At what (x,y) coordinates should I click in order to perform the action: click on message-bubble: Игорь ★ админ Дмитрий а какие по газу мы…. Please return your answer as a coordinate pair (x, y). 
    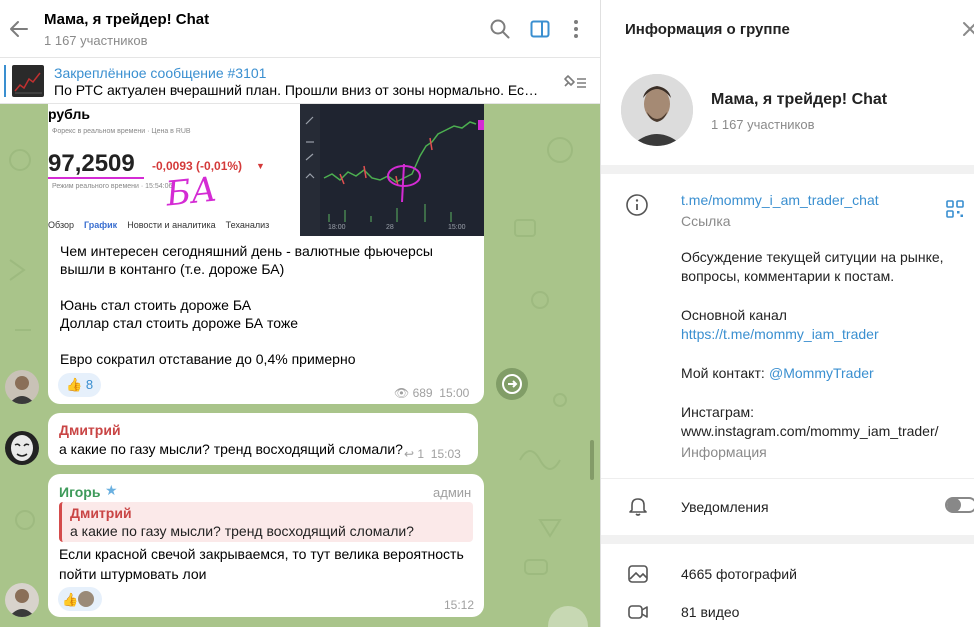
    Looking at the image, I should click on (266, 545).